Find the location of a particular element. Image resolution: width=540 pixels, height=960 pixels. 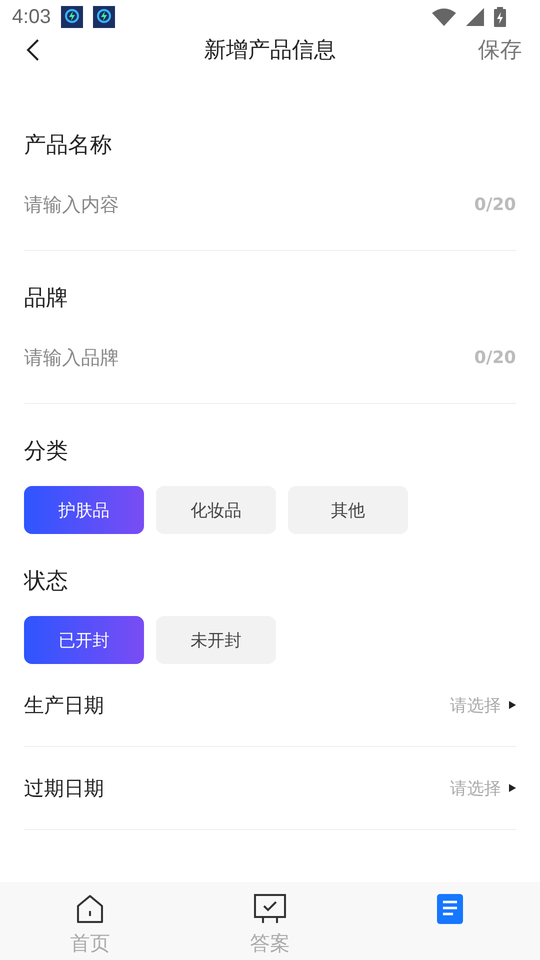

field-label: 品牌 is located at coordinates (46, 299).